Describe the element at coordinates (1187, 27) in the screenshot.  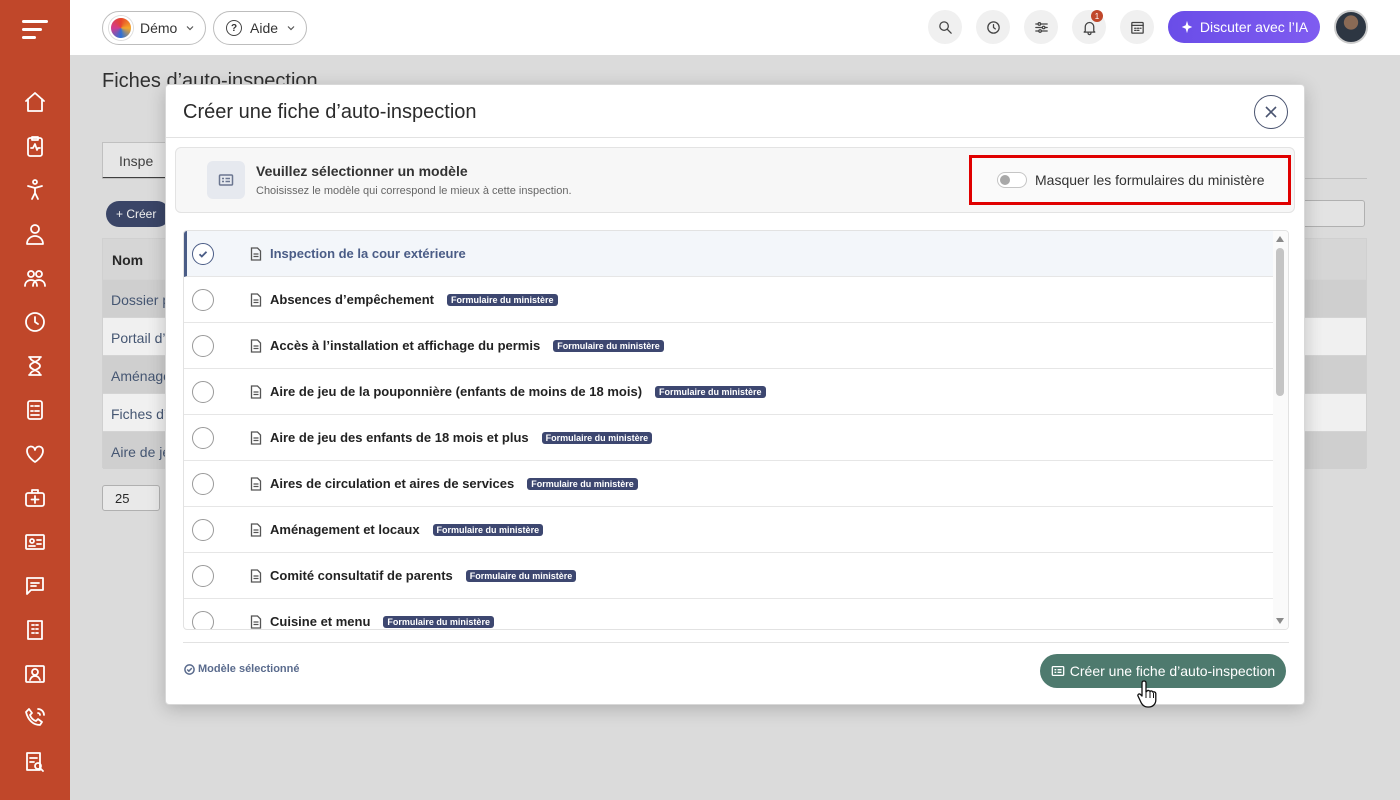
I see `sparkle-icon` at that location.